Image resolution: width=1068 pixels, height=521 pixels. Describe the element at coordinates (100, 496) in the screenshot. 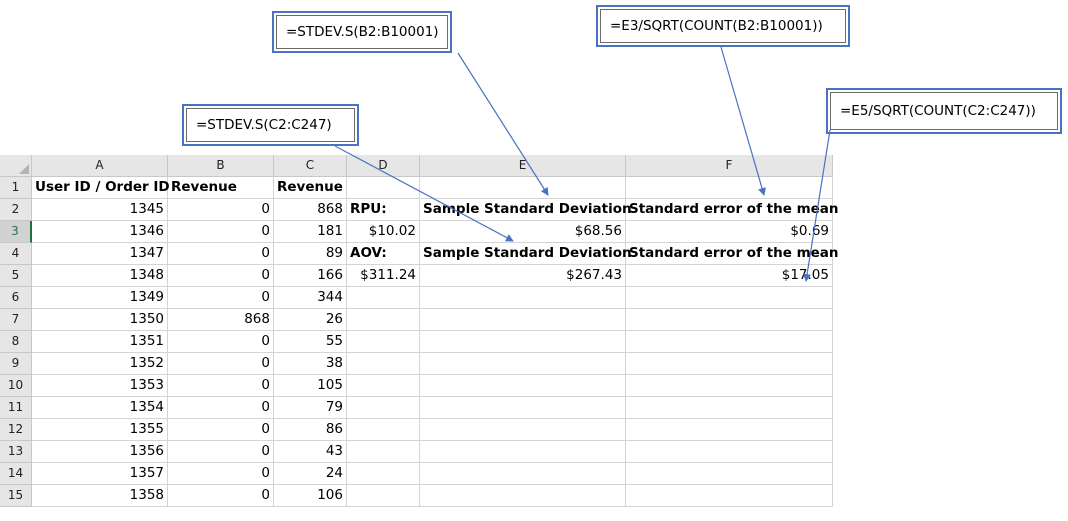

I see `cell-a15: 1358` at that location.